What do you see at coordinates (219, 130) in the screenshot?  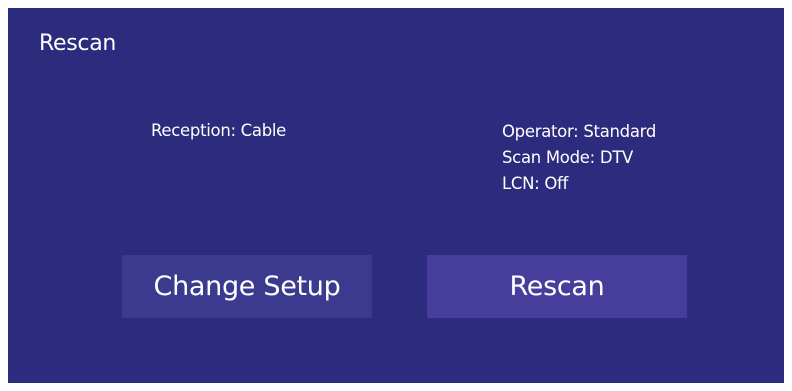 I see `reception-info: Reception: Cable` at bounding box center [219, 130].